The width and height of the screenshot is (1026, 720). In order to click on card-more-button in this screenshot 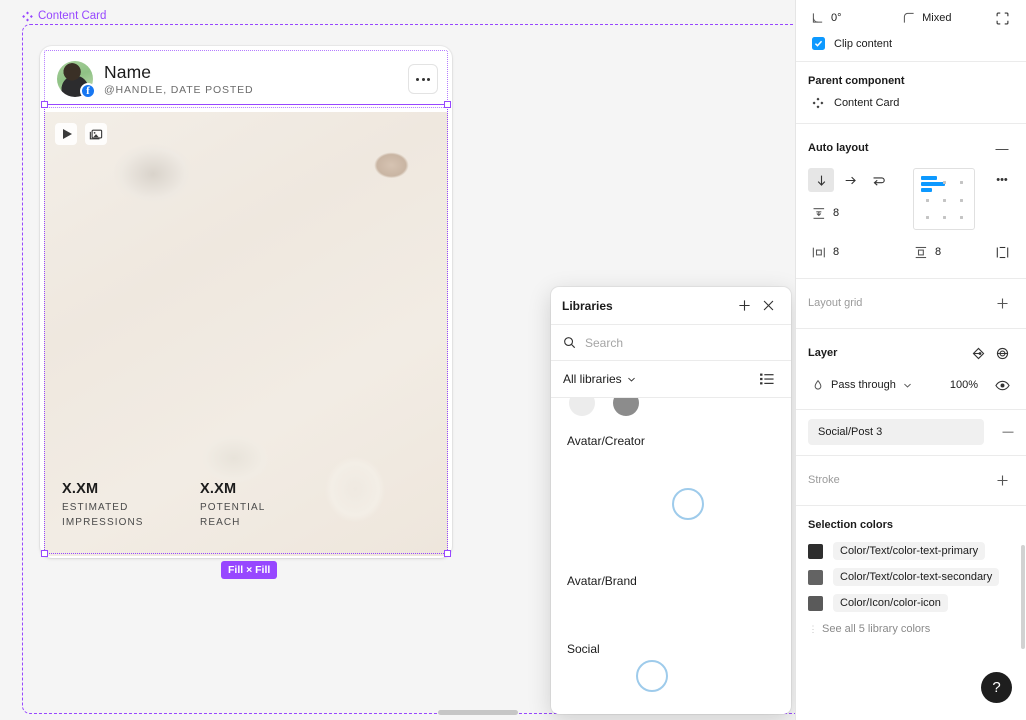, I will do `click(423, 79)`.